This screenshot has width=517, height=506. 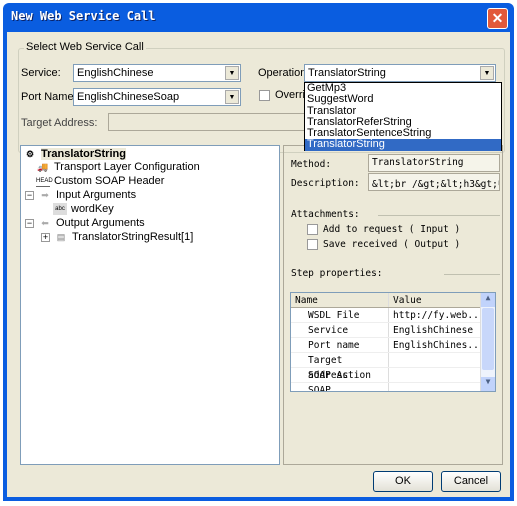 I want to click on table-row: SOAP Namespace, so click(x=393, y=387).